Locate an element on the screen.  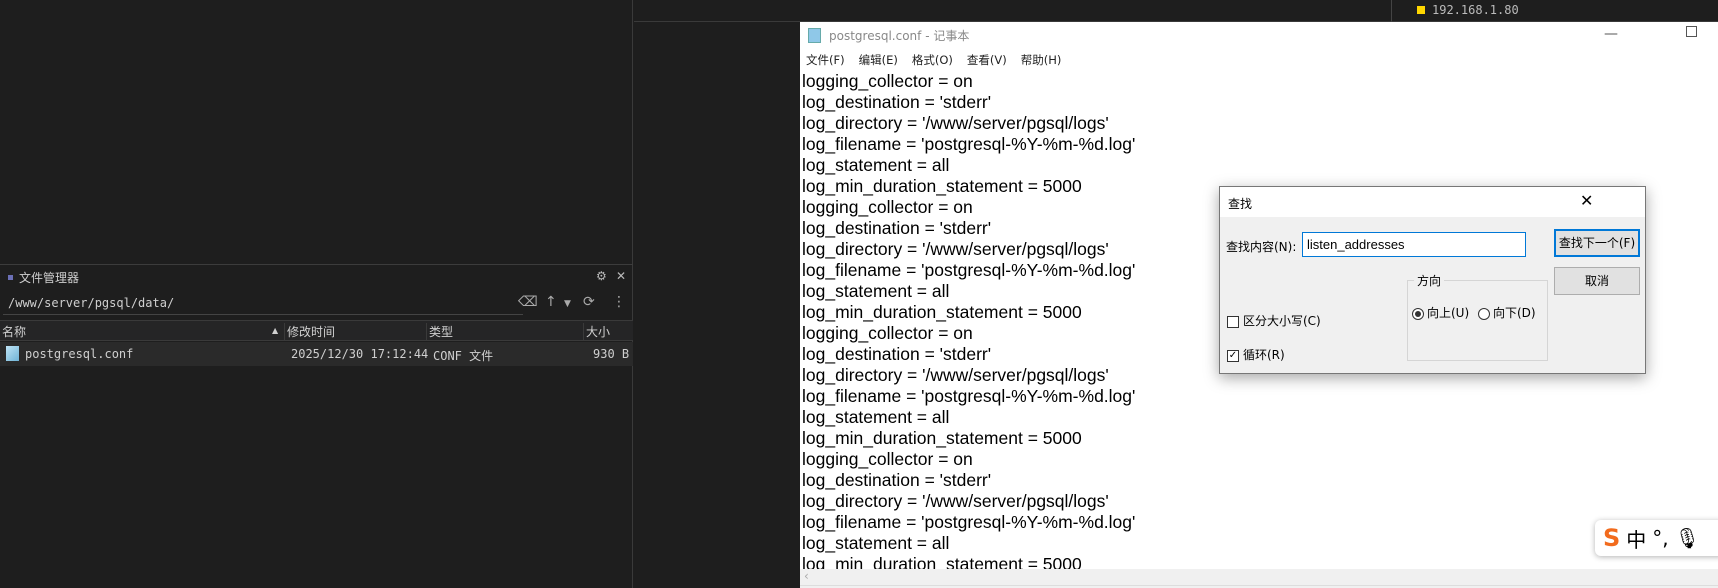
file-name: postgresql.conf is located at coordinates (79, 354).